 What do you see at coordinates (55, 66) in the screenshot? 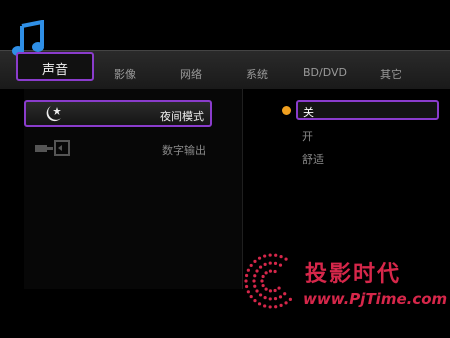
I see `tab-audio: 声音` at bounding box center [55, 66].